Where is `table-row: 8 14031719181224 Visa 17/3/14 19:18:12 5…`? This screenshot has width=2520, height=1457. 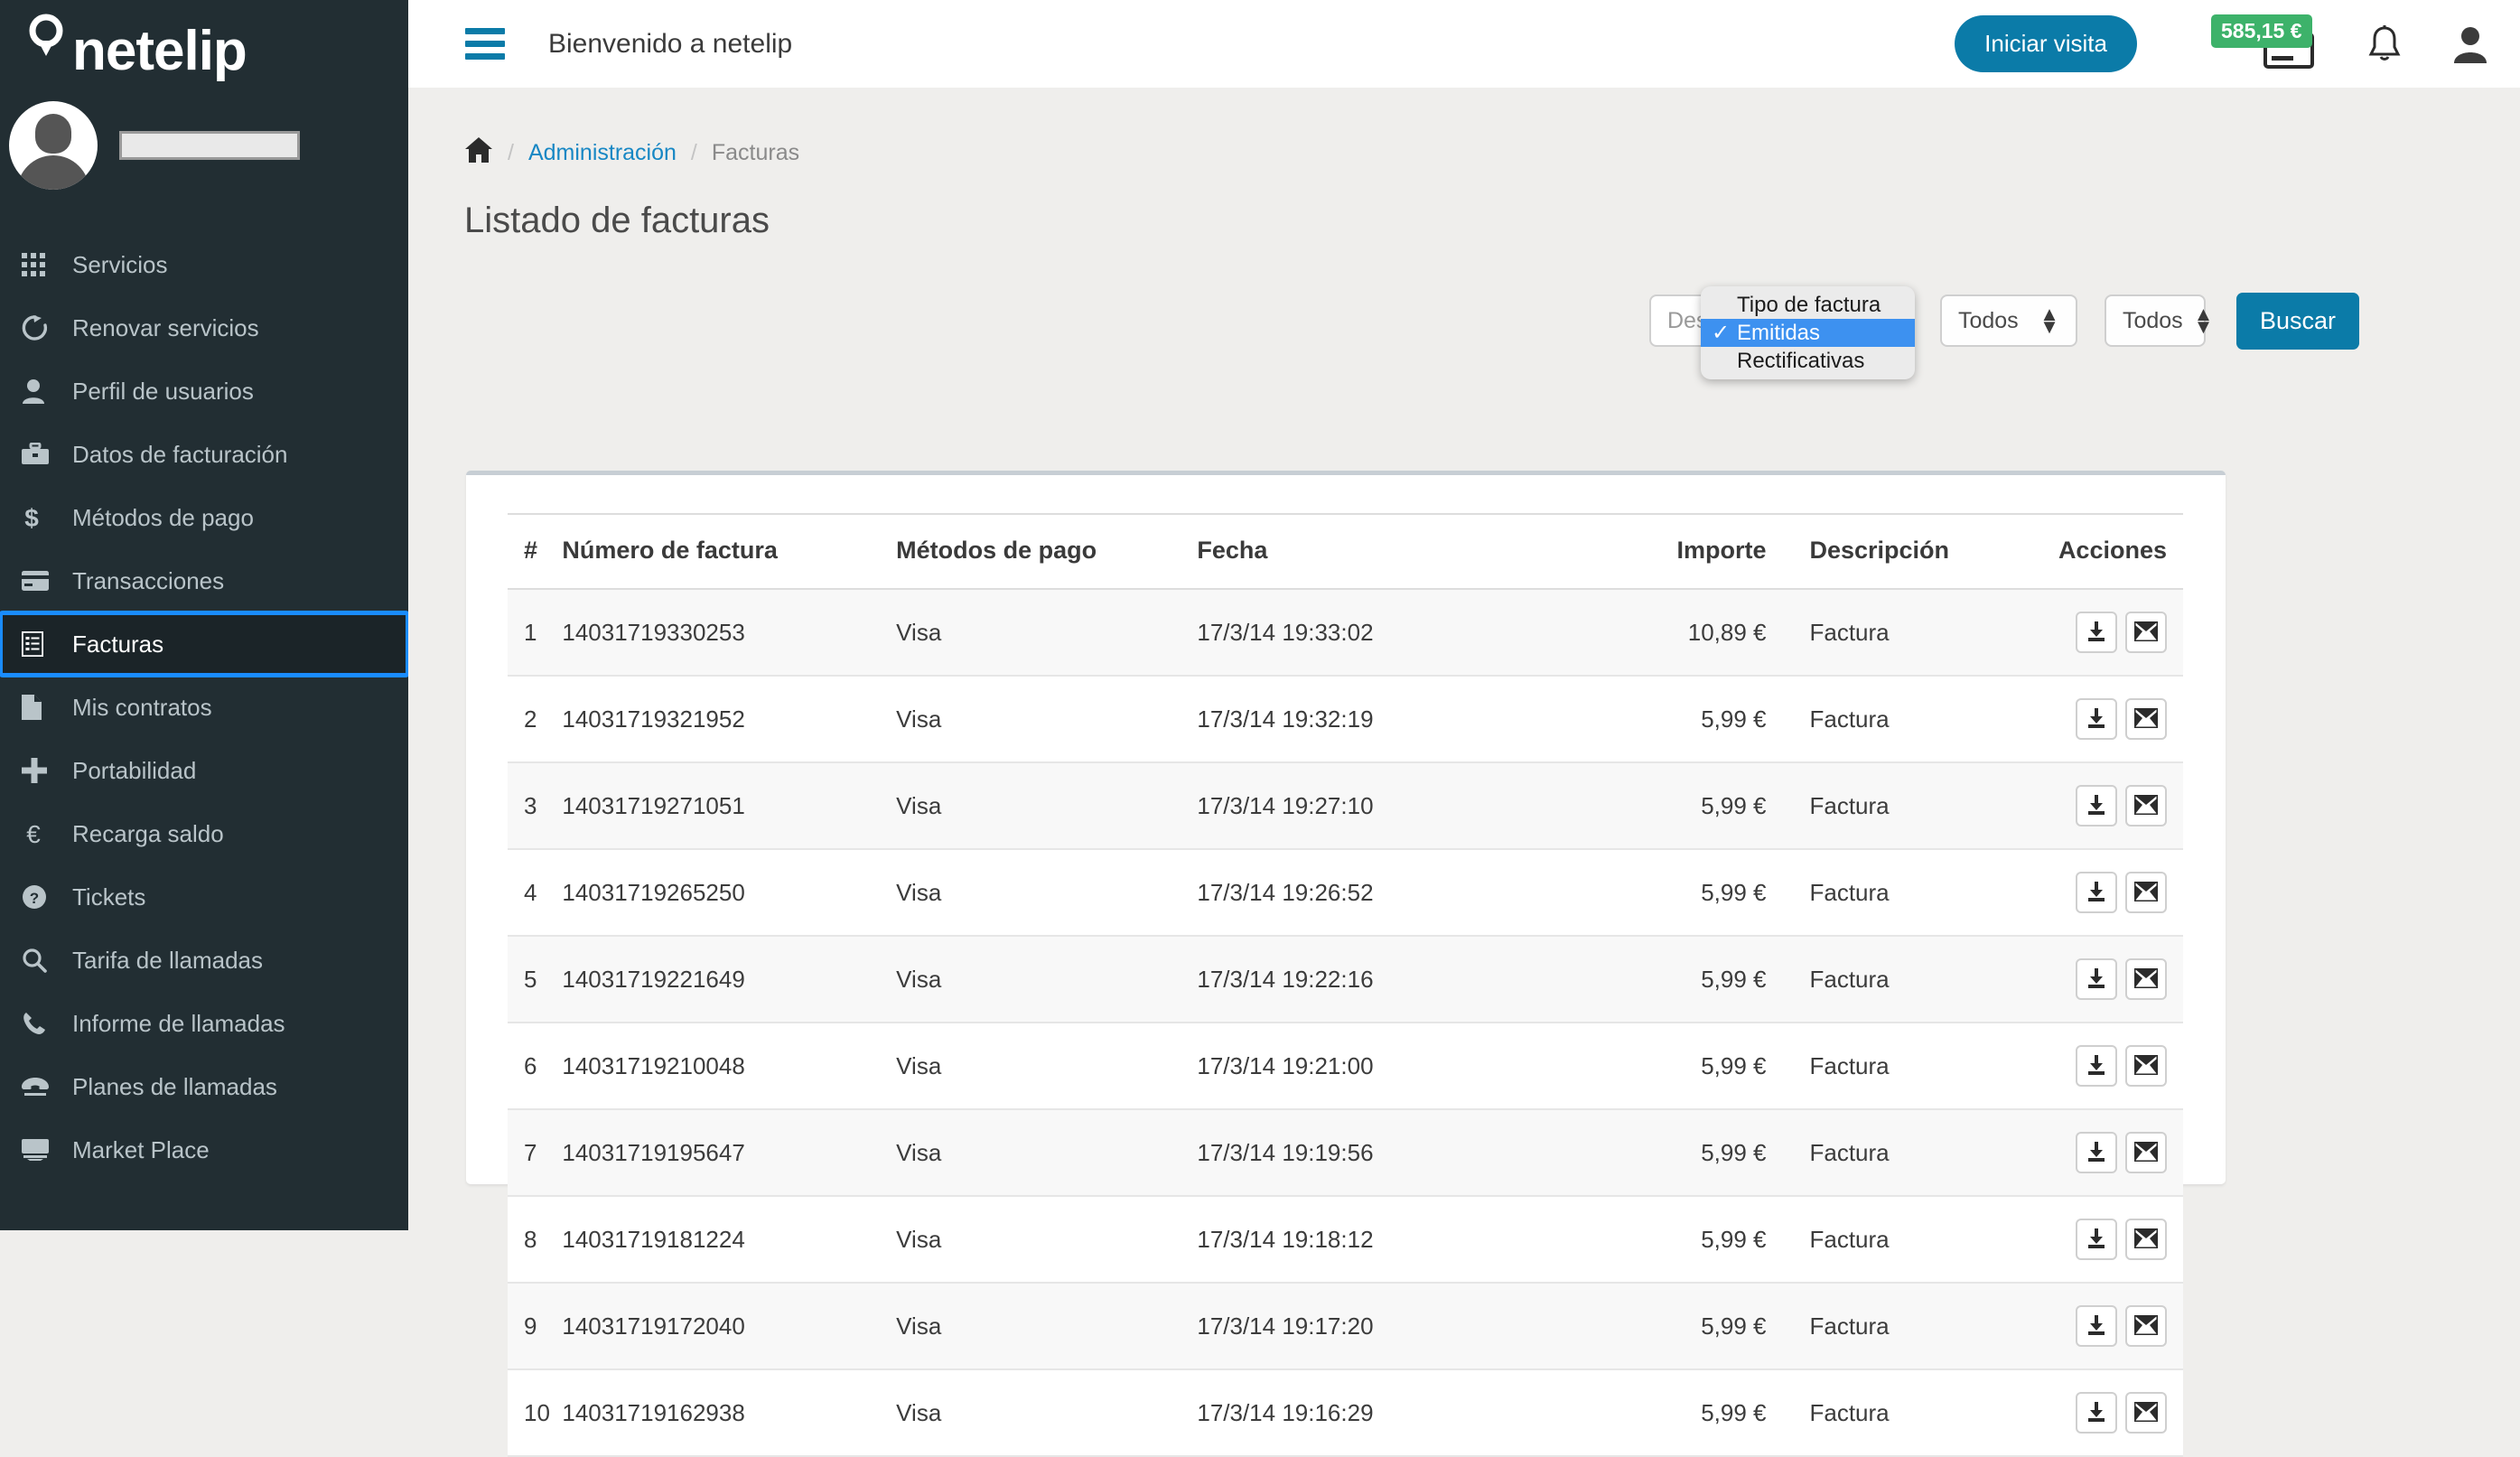 table-row: 8 14031719181224 Visa 17/3/14 19:18:12 5… is located at coordinates (1345, 1240).